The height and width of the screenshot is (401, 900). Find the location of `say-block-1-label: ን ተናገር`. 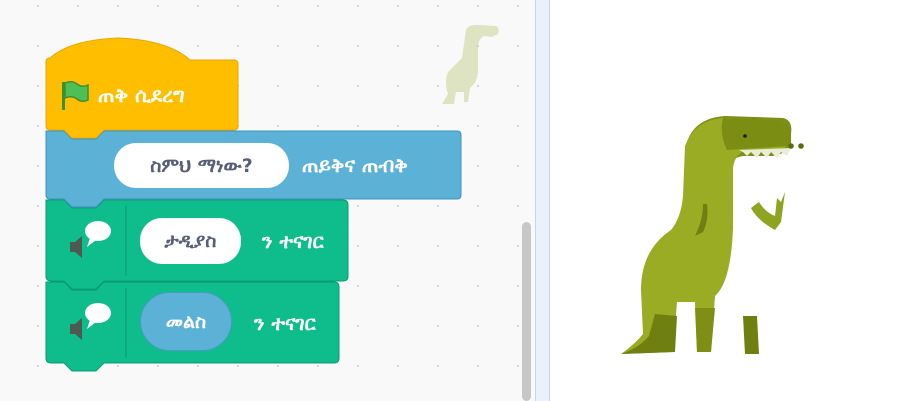

say-block-1-label: ን ተናገር is located at coordinates (293, 241).